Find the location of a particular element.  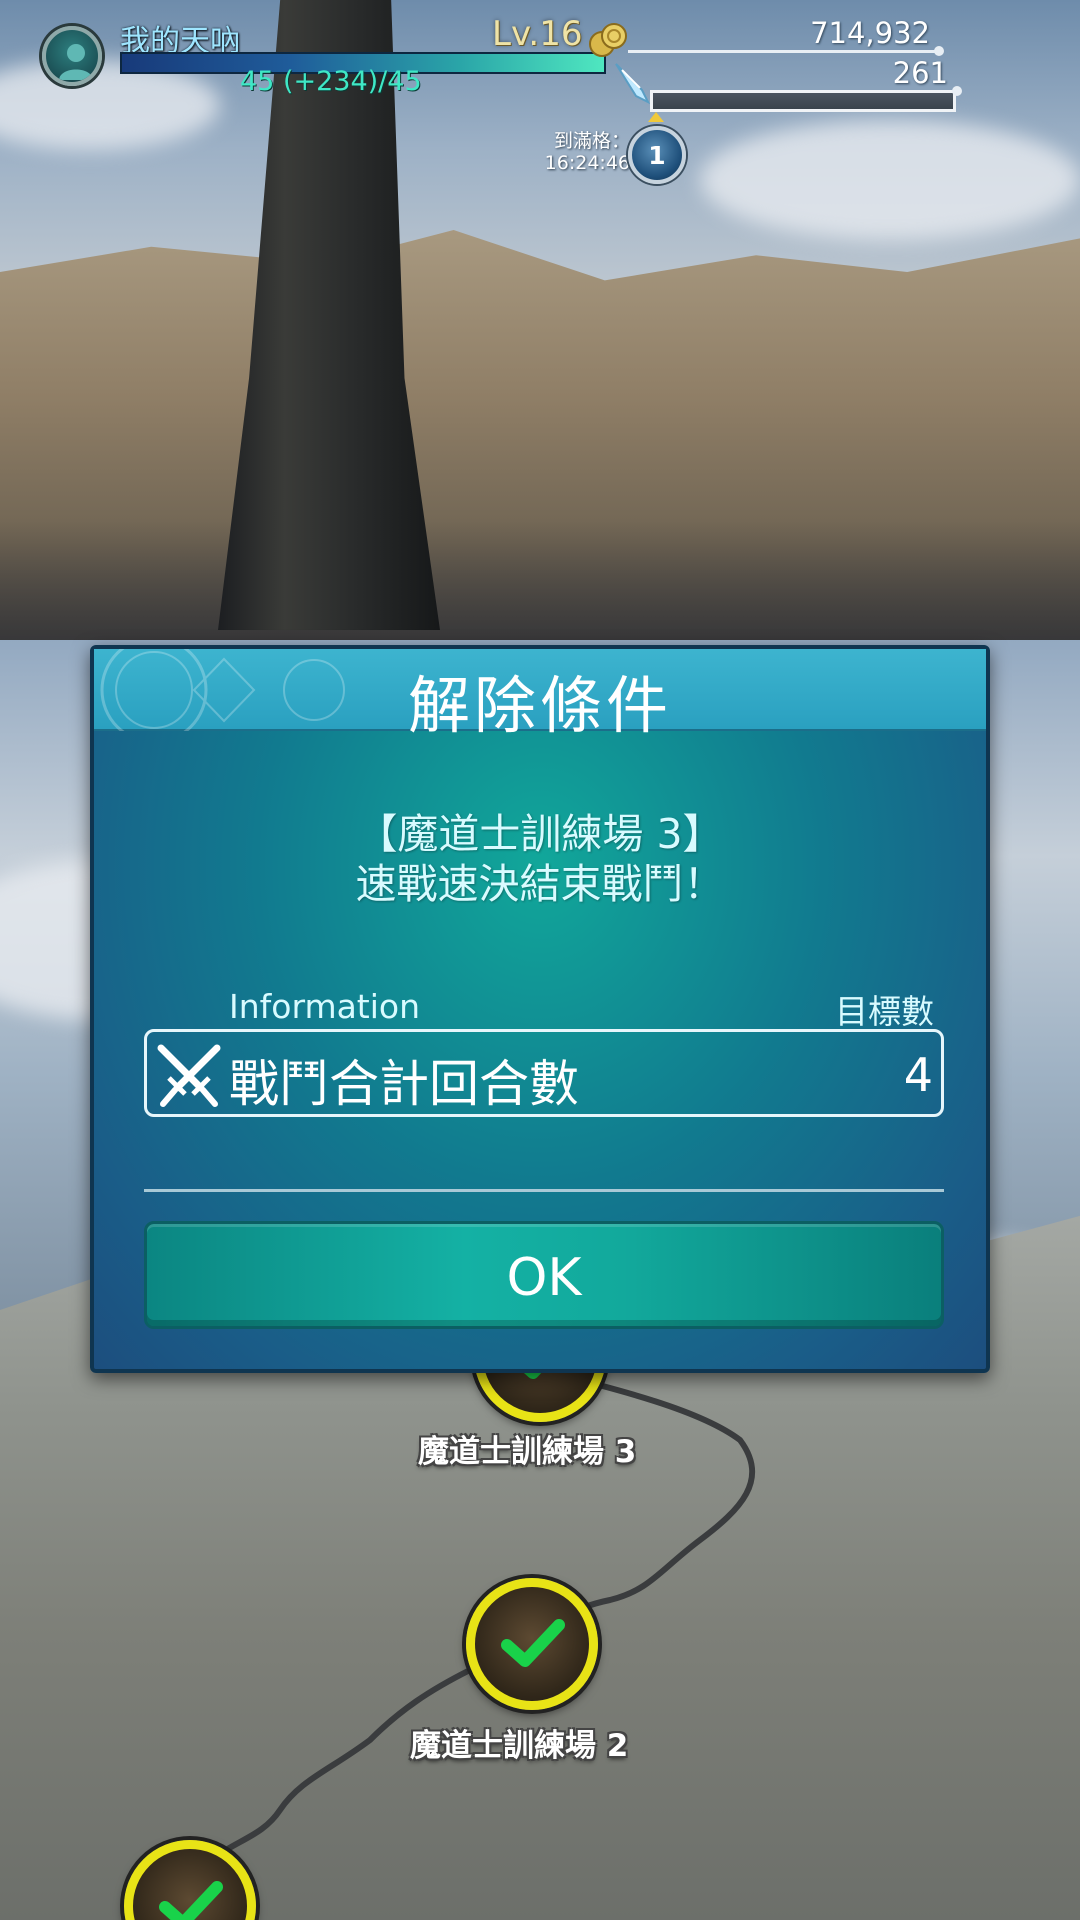

dialog-message: 【魔道士訓練場 3】 速戰速決結束戰鬥！ is located at coordinates (540, 859).